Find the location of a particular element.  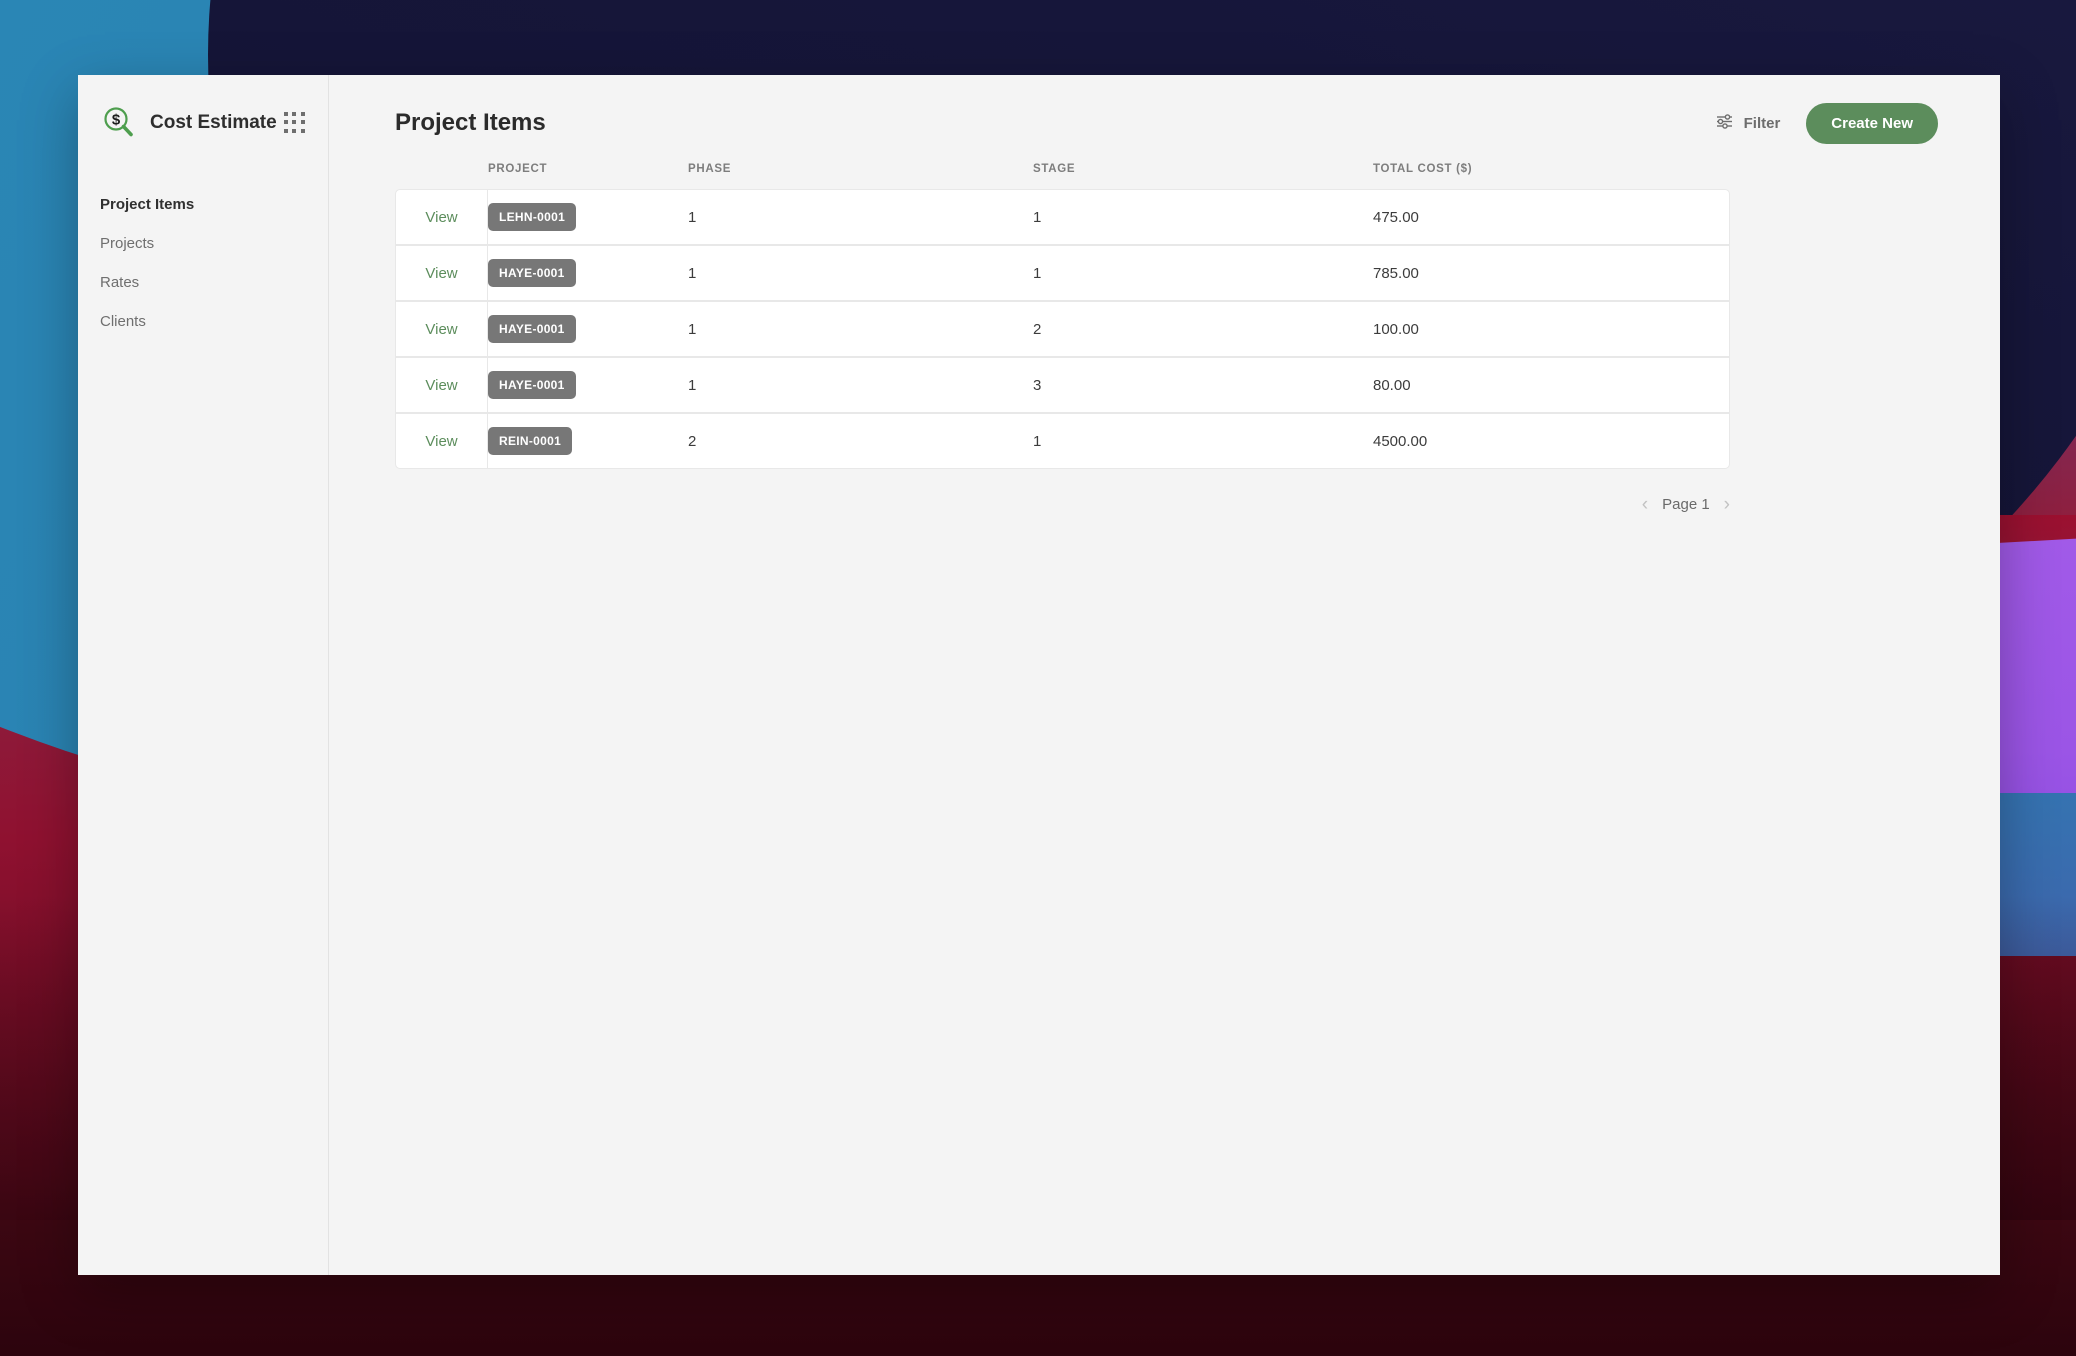

page-indicator: Page 1 is located at coordinates (1686, 504).